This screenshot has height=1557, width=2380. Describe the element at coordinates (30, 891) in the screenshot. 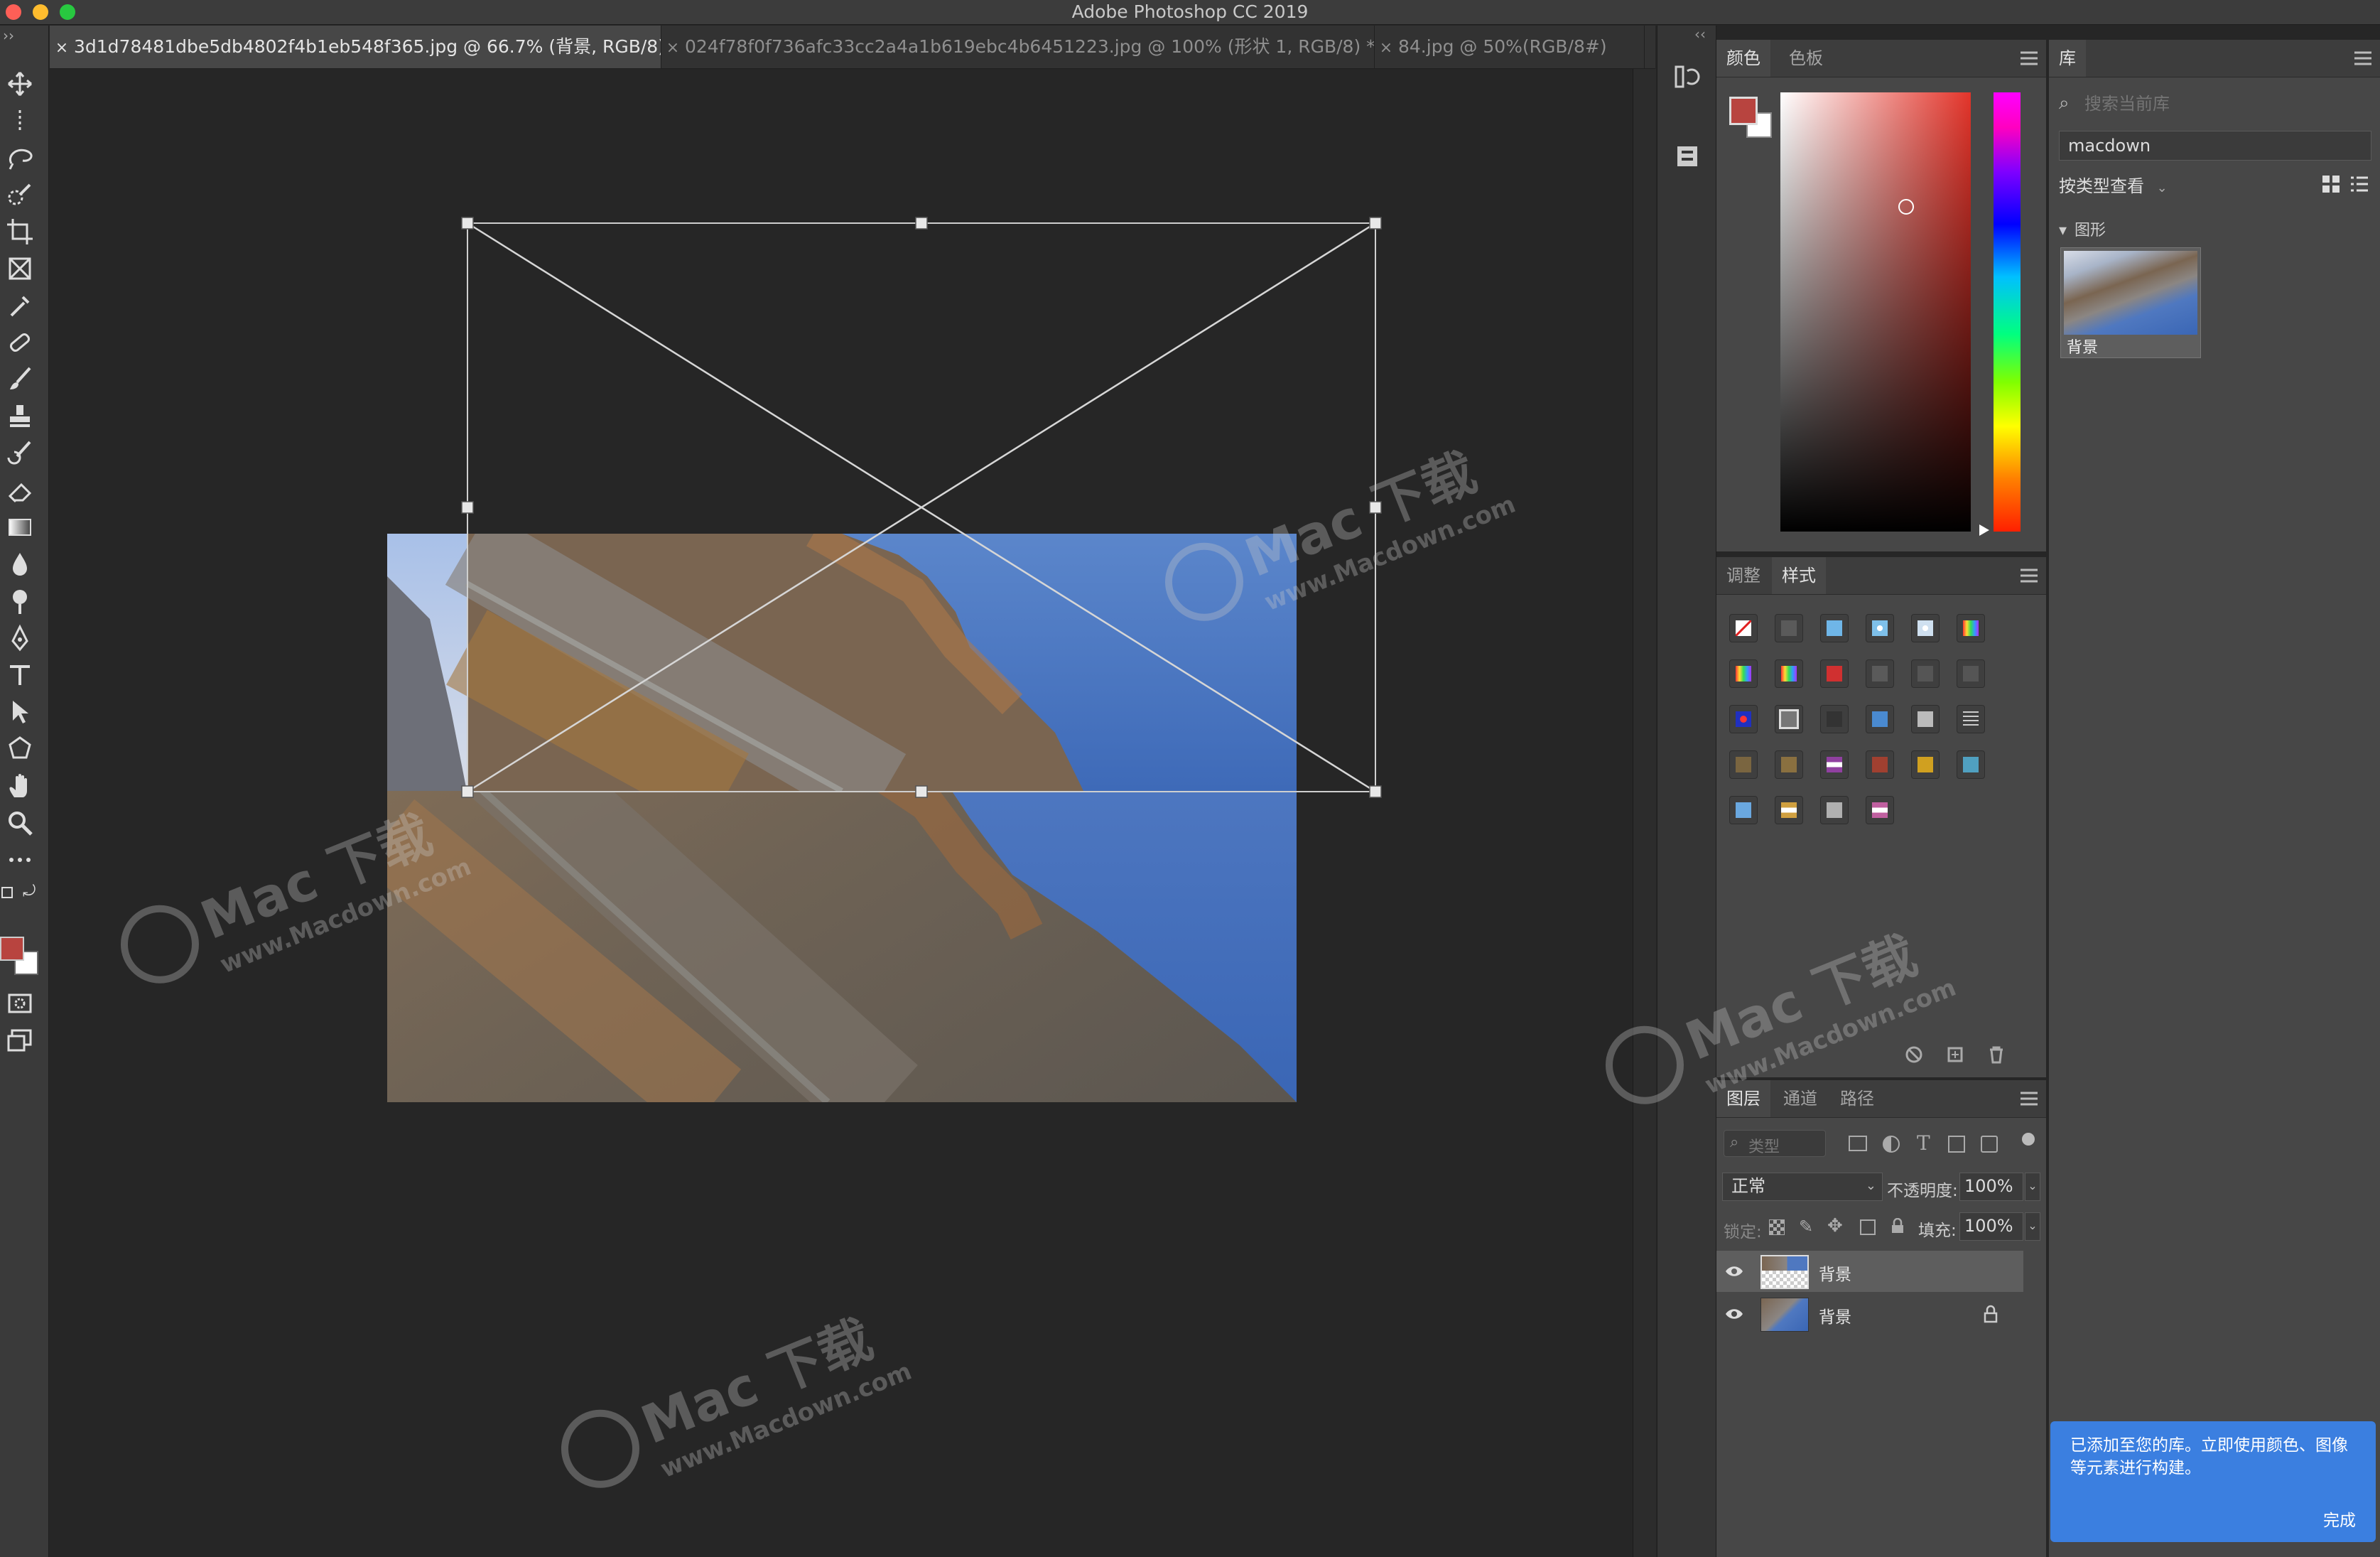

I see `swap-colors-icon: ⤾` at that location.